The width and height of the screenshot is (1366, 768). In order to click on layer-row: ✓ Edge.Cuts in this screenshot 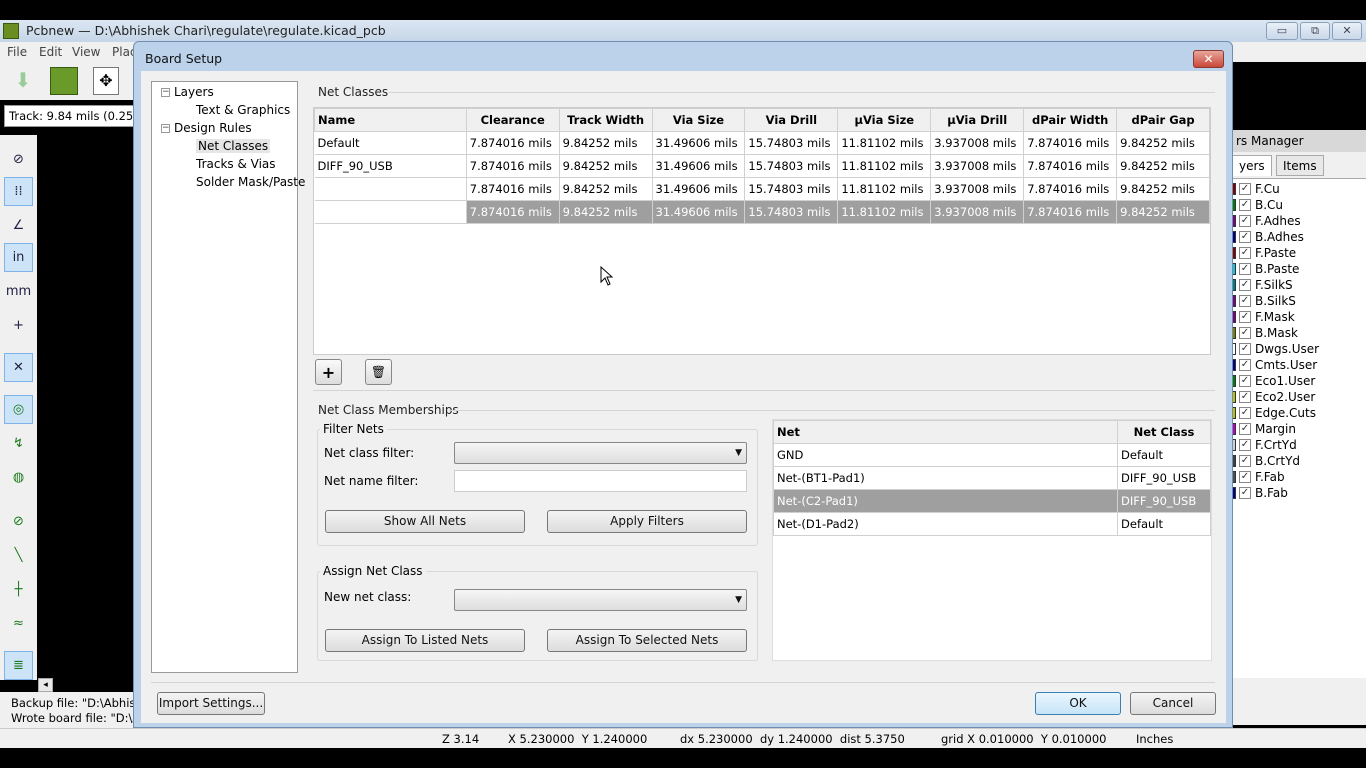, I will do `click(1274, 413)`.